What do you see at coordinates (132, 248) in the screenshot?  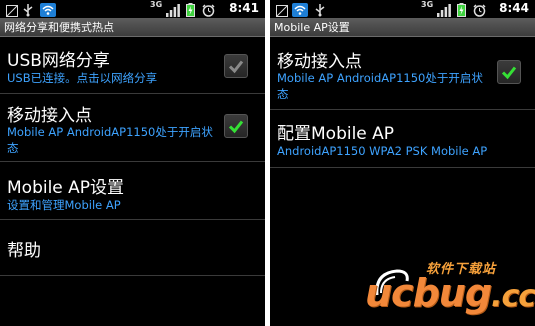 I see `list-item-help: 帮助` at bounding box center [132, 248].